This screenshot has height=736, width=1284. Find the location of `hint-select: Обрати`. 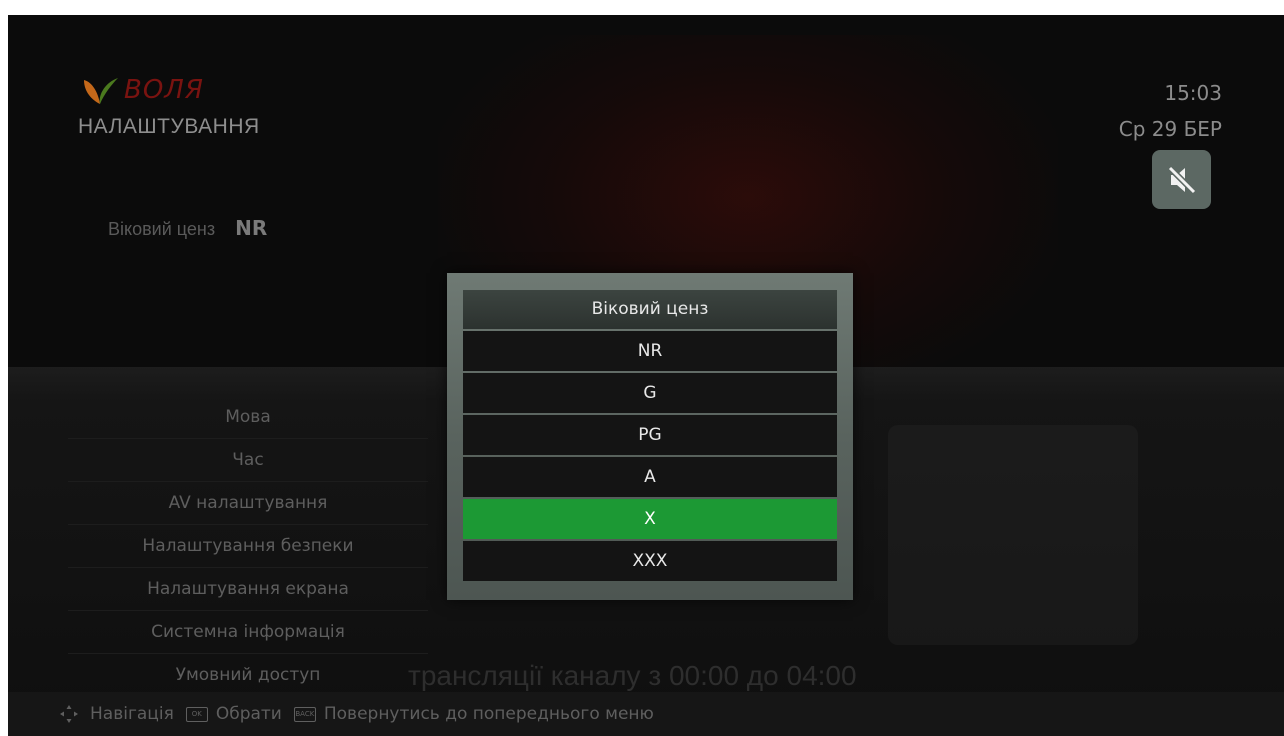

hint-select: Обрати is located at coordinates (248, 714).